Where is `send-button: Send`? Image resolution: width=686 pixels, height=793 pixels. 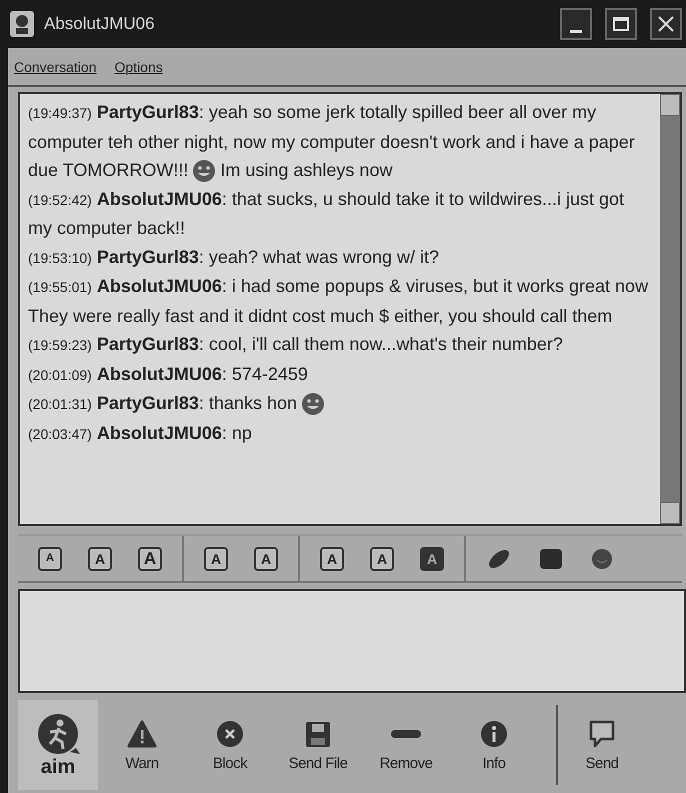 send-button: Send is located at coordinates (602, 745).